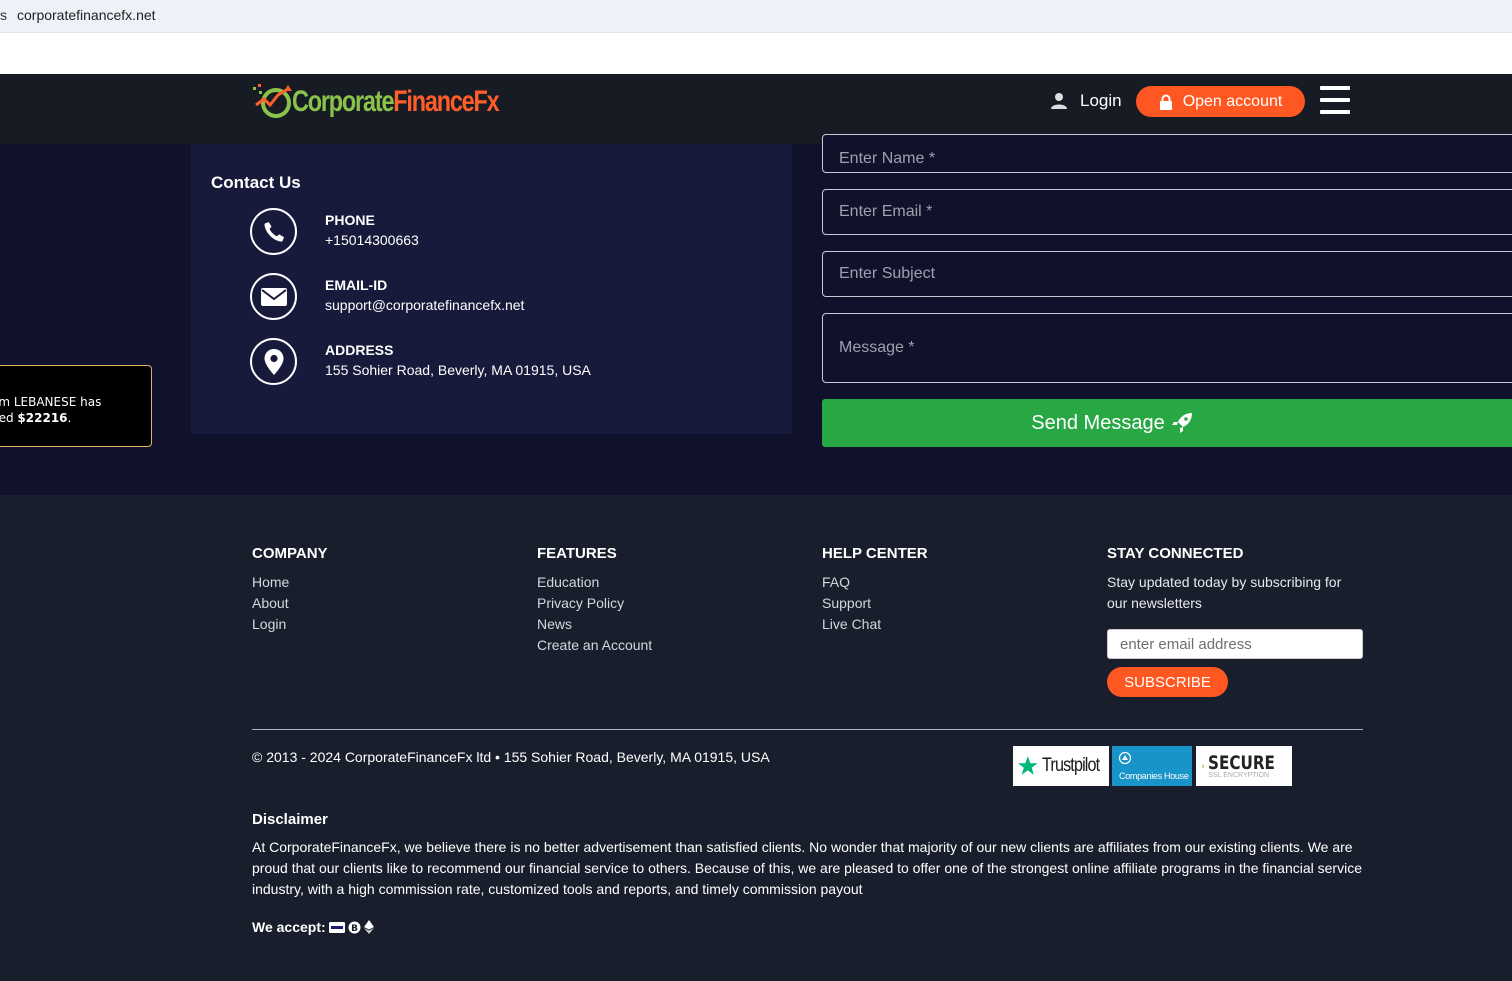  I want to click on toast-line-1: g, so click(75, 386).